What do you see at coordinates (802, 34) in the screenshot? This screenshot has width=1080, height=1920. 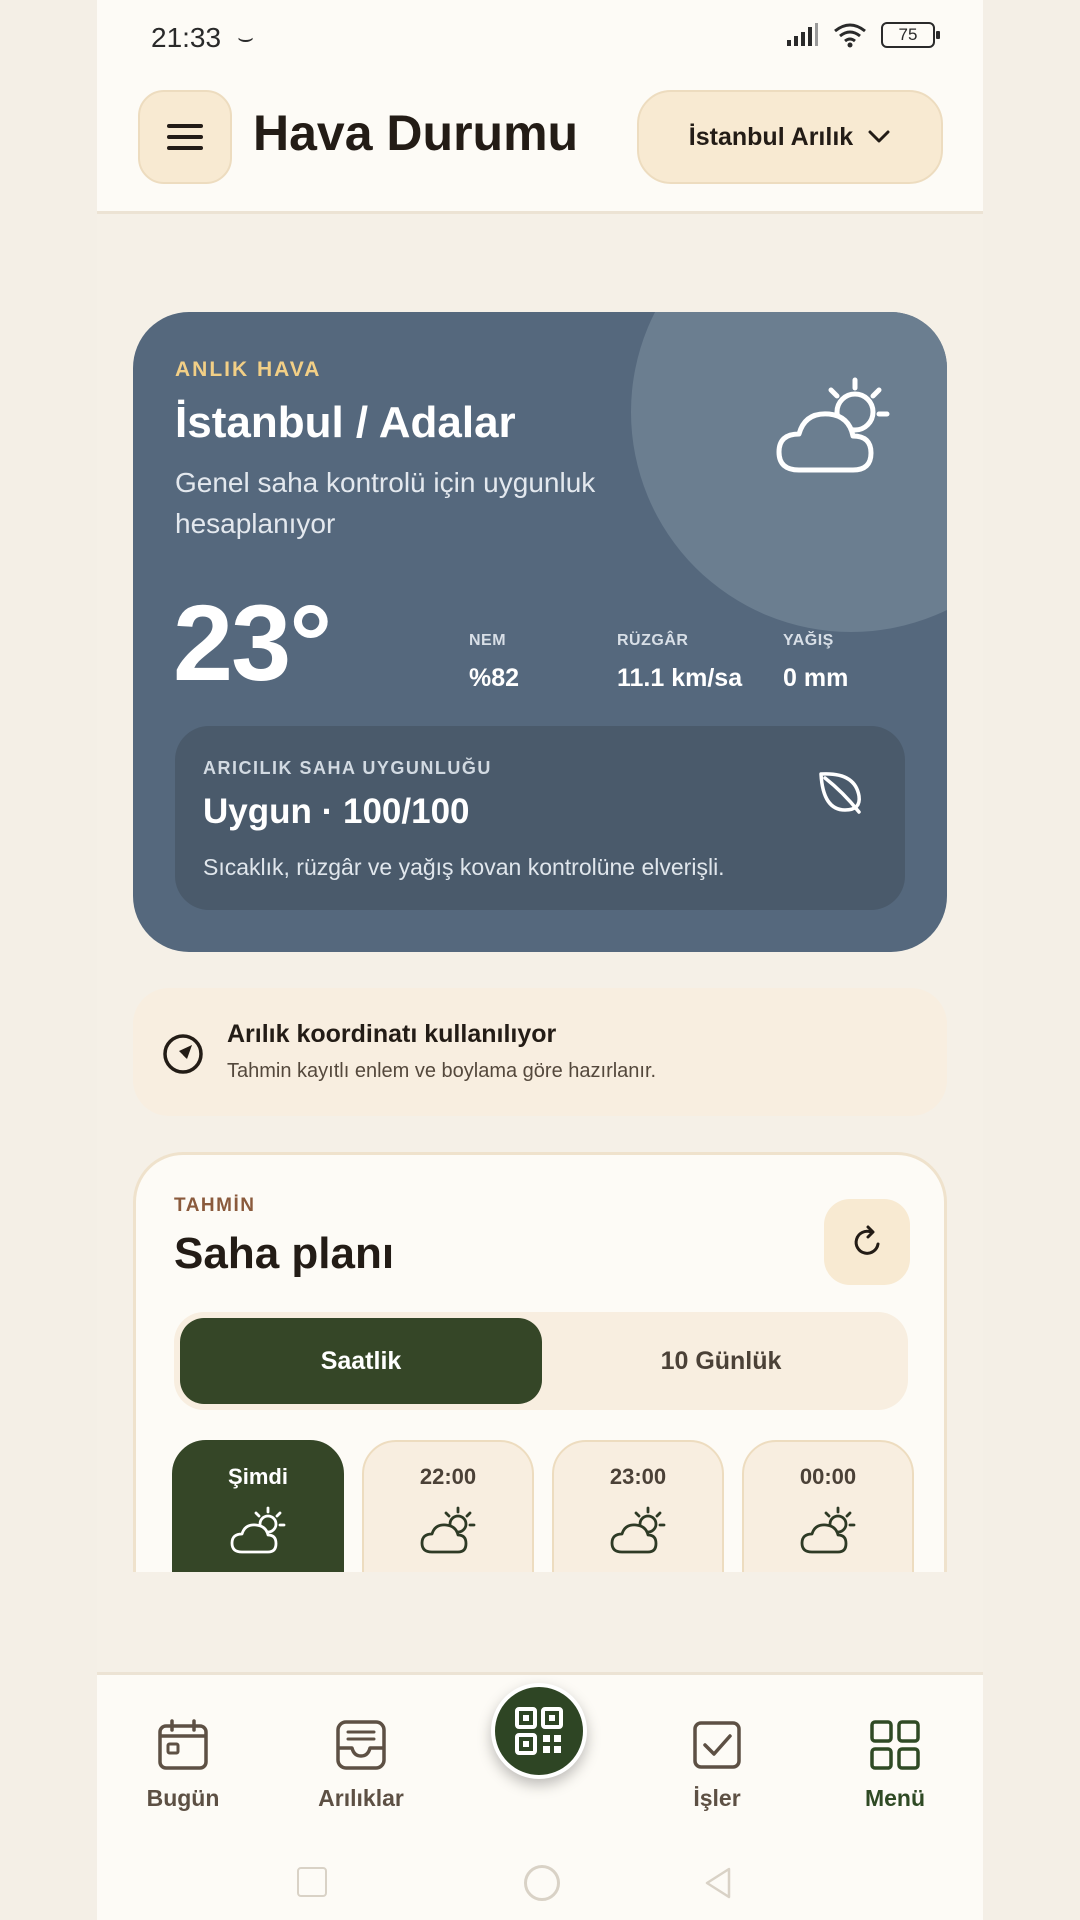 I see `signal-icon` at bounding box center [802, 34].